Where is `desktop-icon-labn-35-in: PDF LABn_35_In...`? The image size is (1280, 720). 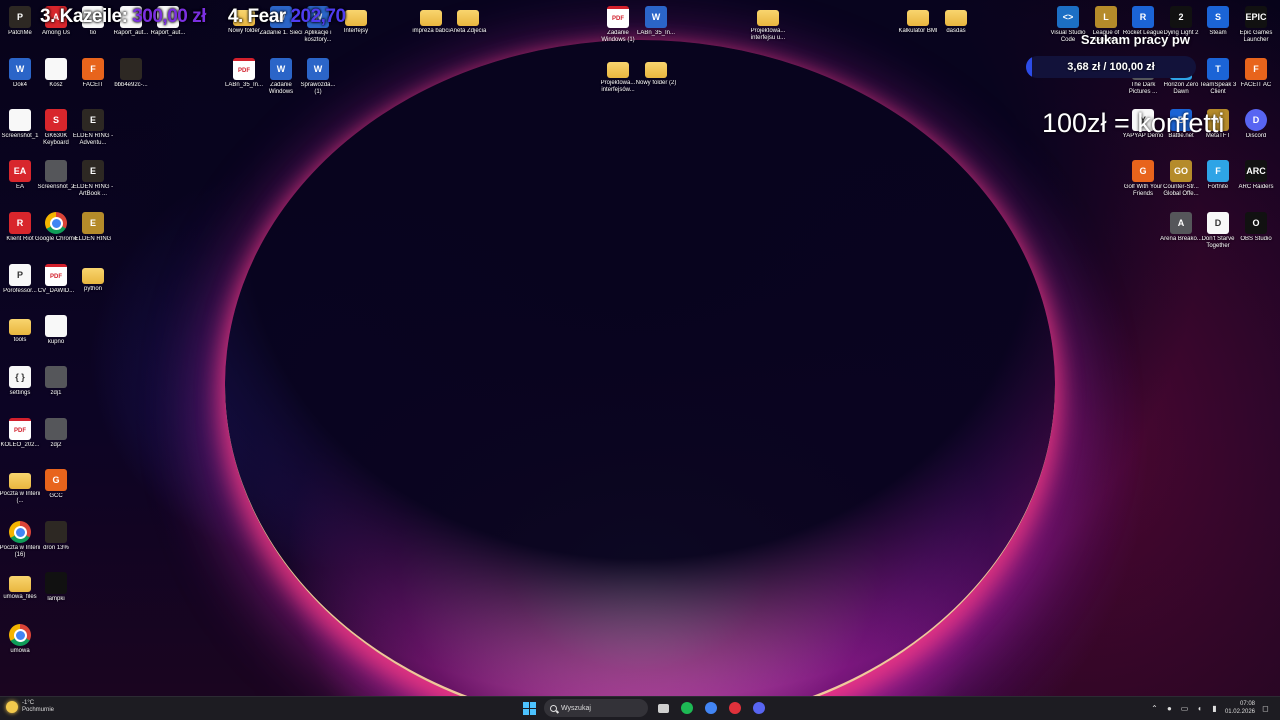 desktop-icon-labn-35-in: PDF LABn_35_In... is located at coordinates (244, 82).